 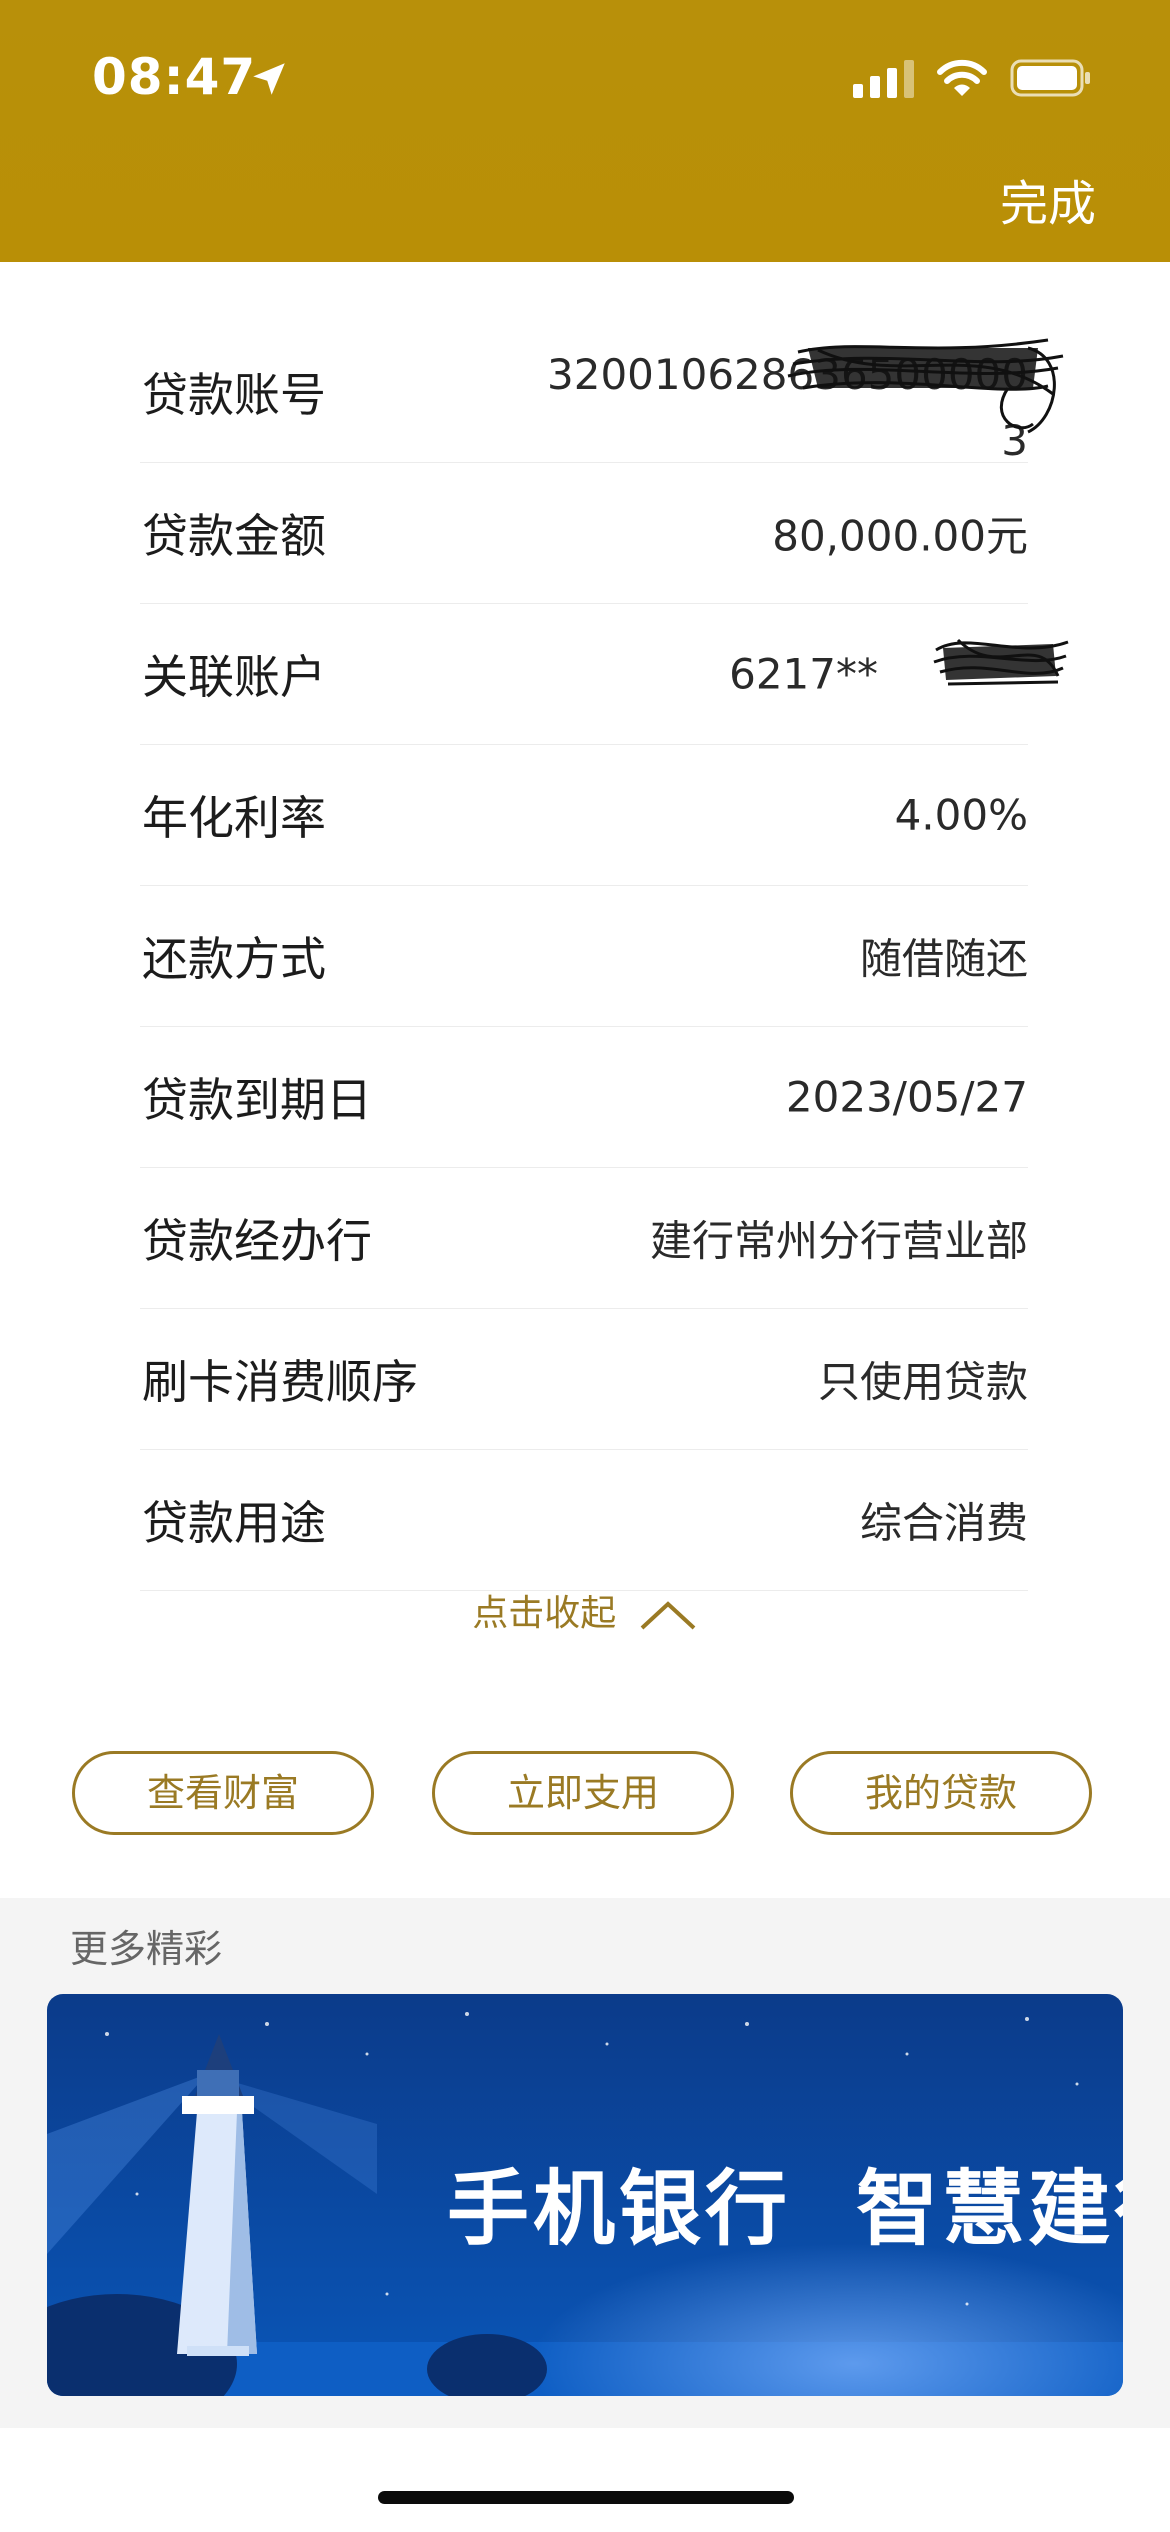 What do you see at coordinates (257, 1100) in the screenshot?
I see `detail-label: 贷款到期日` at bounding box center [257, 1100].